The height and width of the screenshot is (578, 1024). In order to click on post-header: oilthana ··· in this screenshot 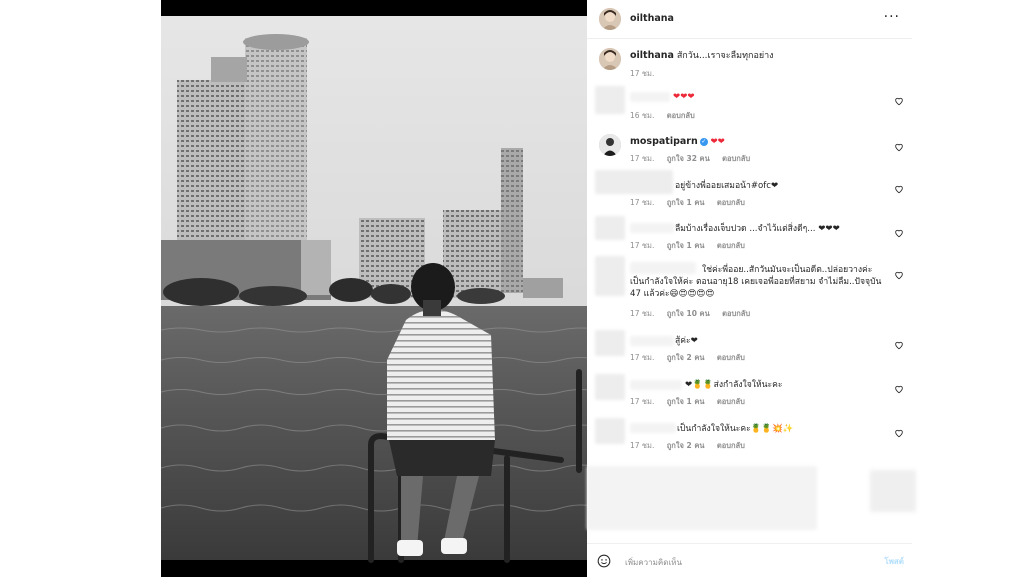, I will do `click(749, 19)`.